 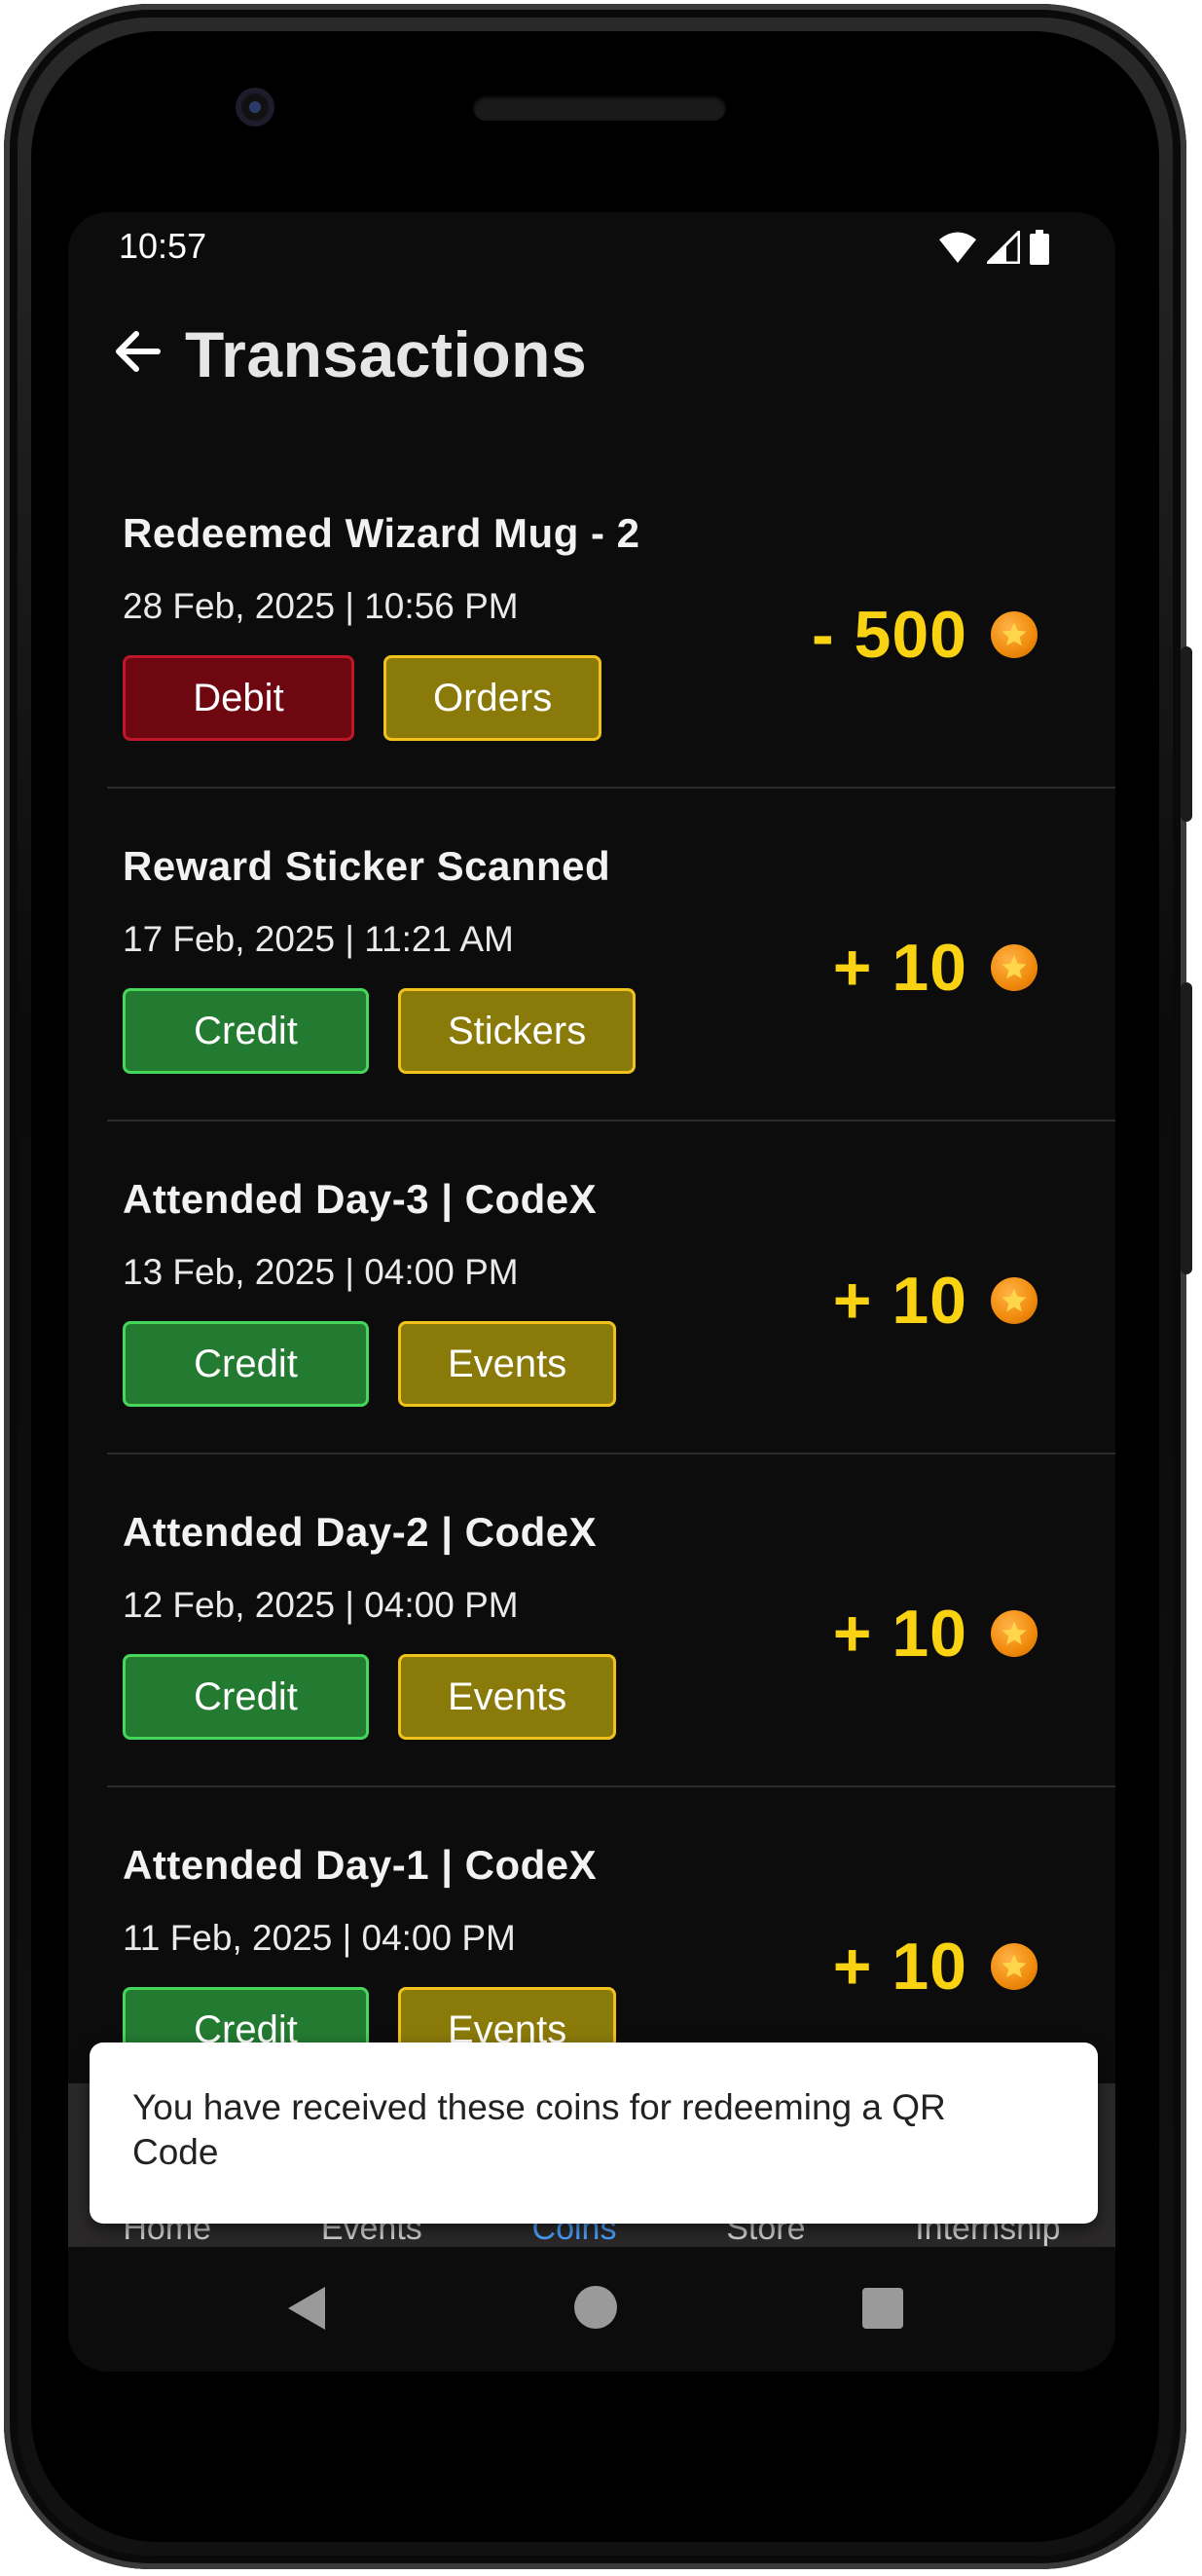 What do you see at coordinates (360, 1865) in the screenshot?
I see `transaction-title: Attended Day-1 | CodeX` at bounding box center [360, 1865].